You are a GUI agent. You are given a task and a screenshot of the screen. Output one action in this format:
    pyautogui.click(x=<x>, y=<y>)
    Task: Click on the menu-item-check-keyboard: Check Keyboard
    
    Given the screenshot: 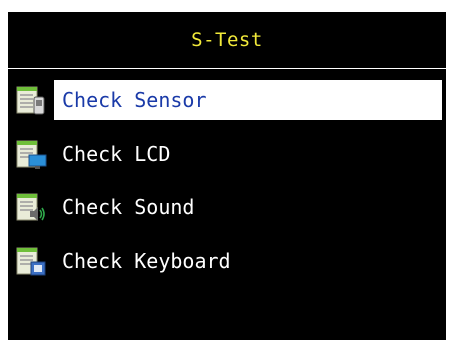 What is the action you would take?
    pyautogui.click(x=227, y=261)
    